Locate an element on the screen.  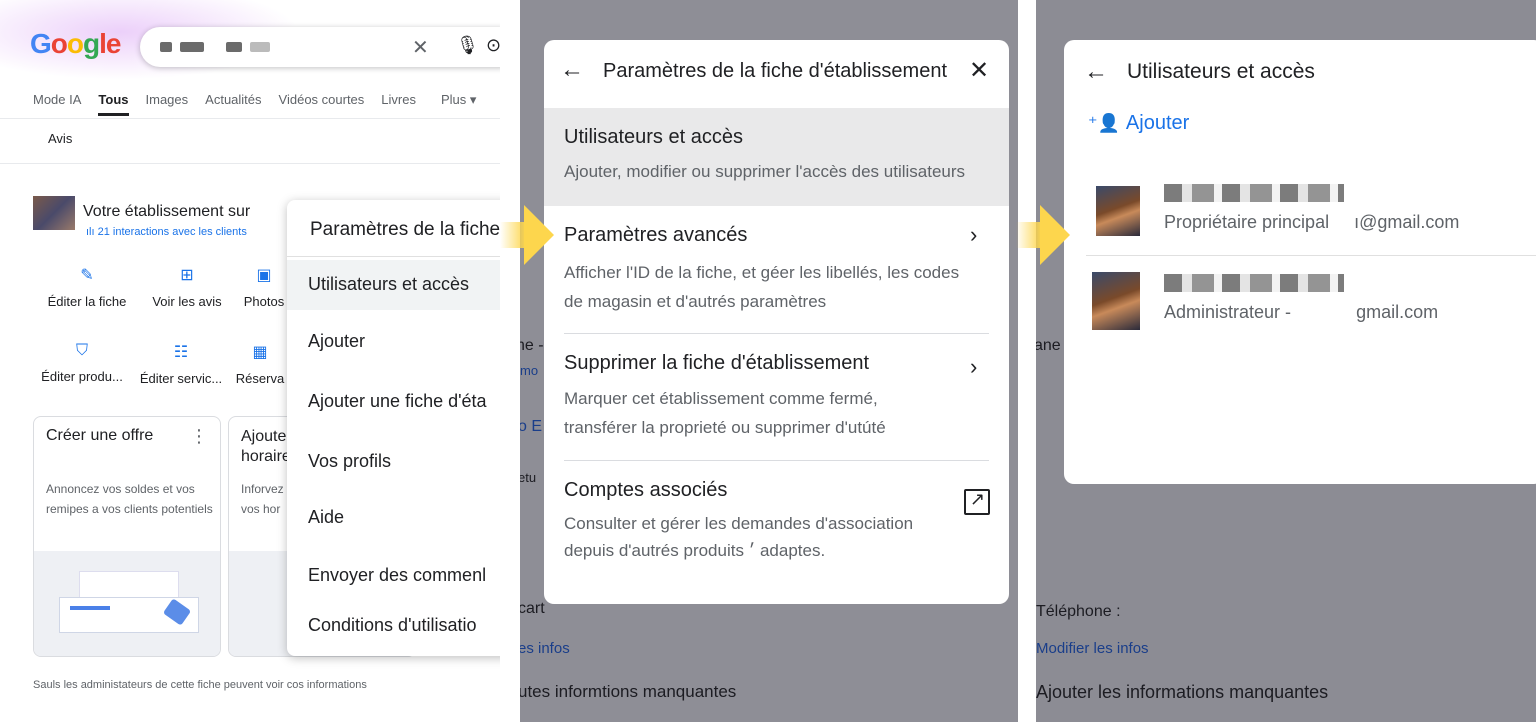
add-person-icon: ⁺👤 is located at coordinates (1104, 123).